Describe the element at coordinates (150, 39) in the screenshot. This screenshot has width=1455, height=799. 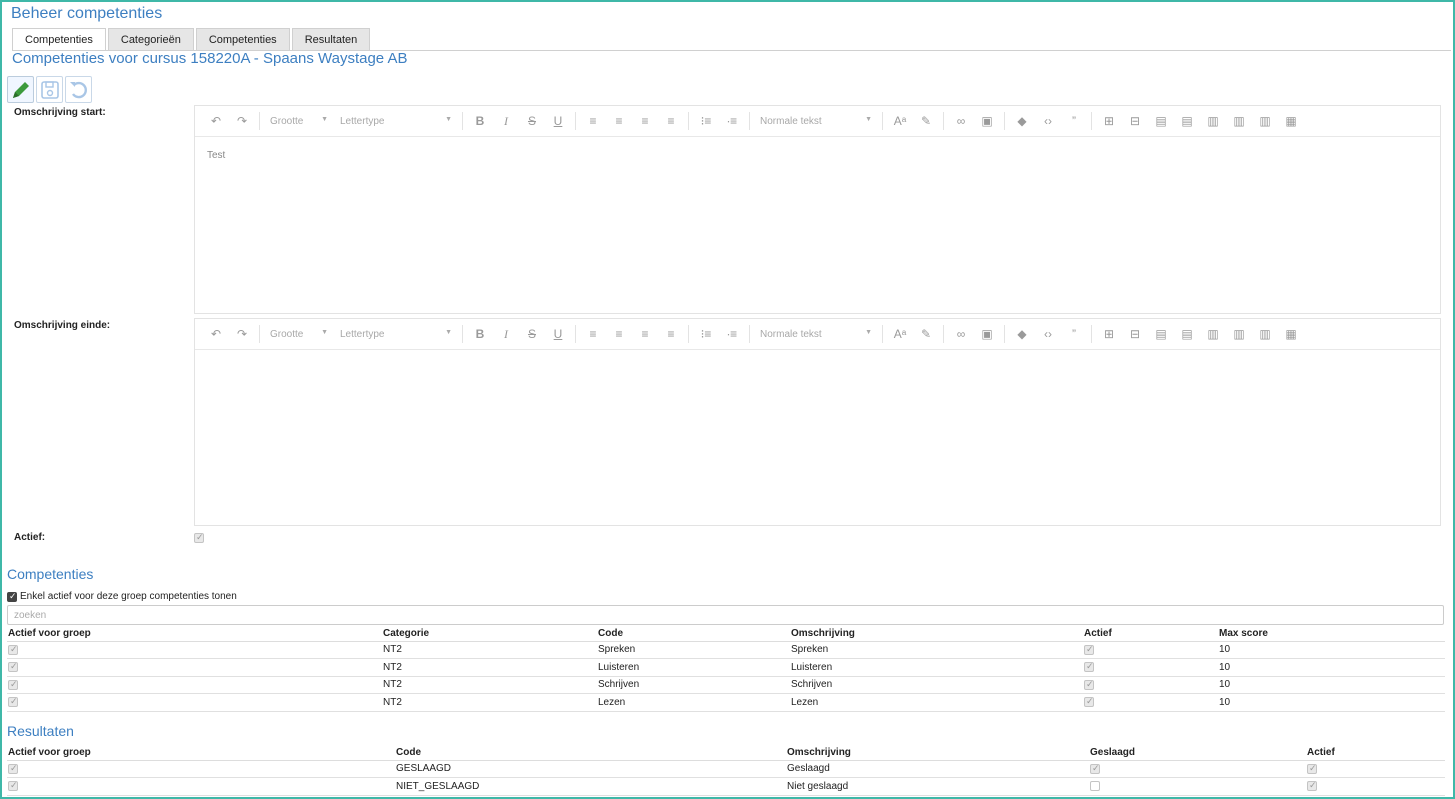
I see `tab-categorieen: Categorieën` at that location.